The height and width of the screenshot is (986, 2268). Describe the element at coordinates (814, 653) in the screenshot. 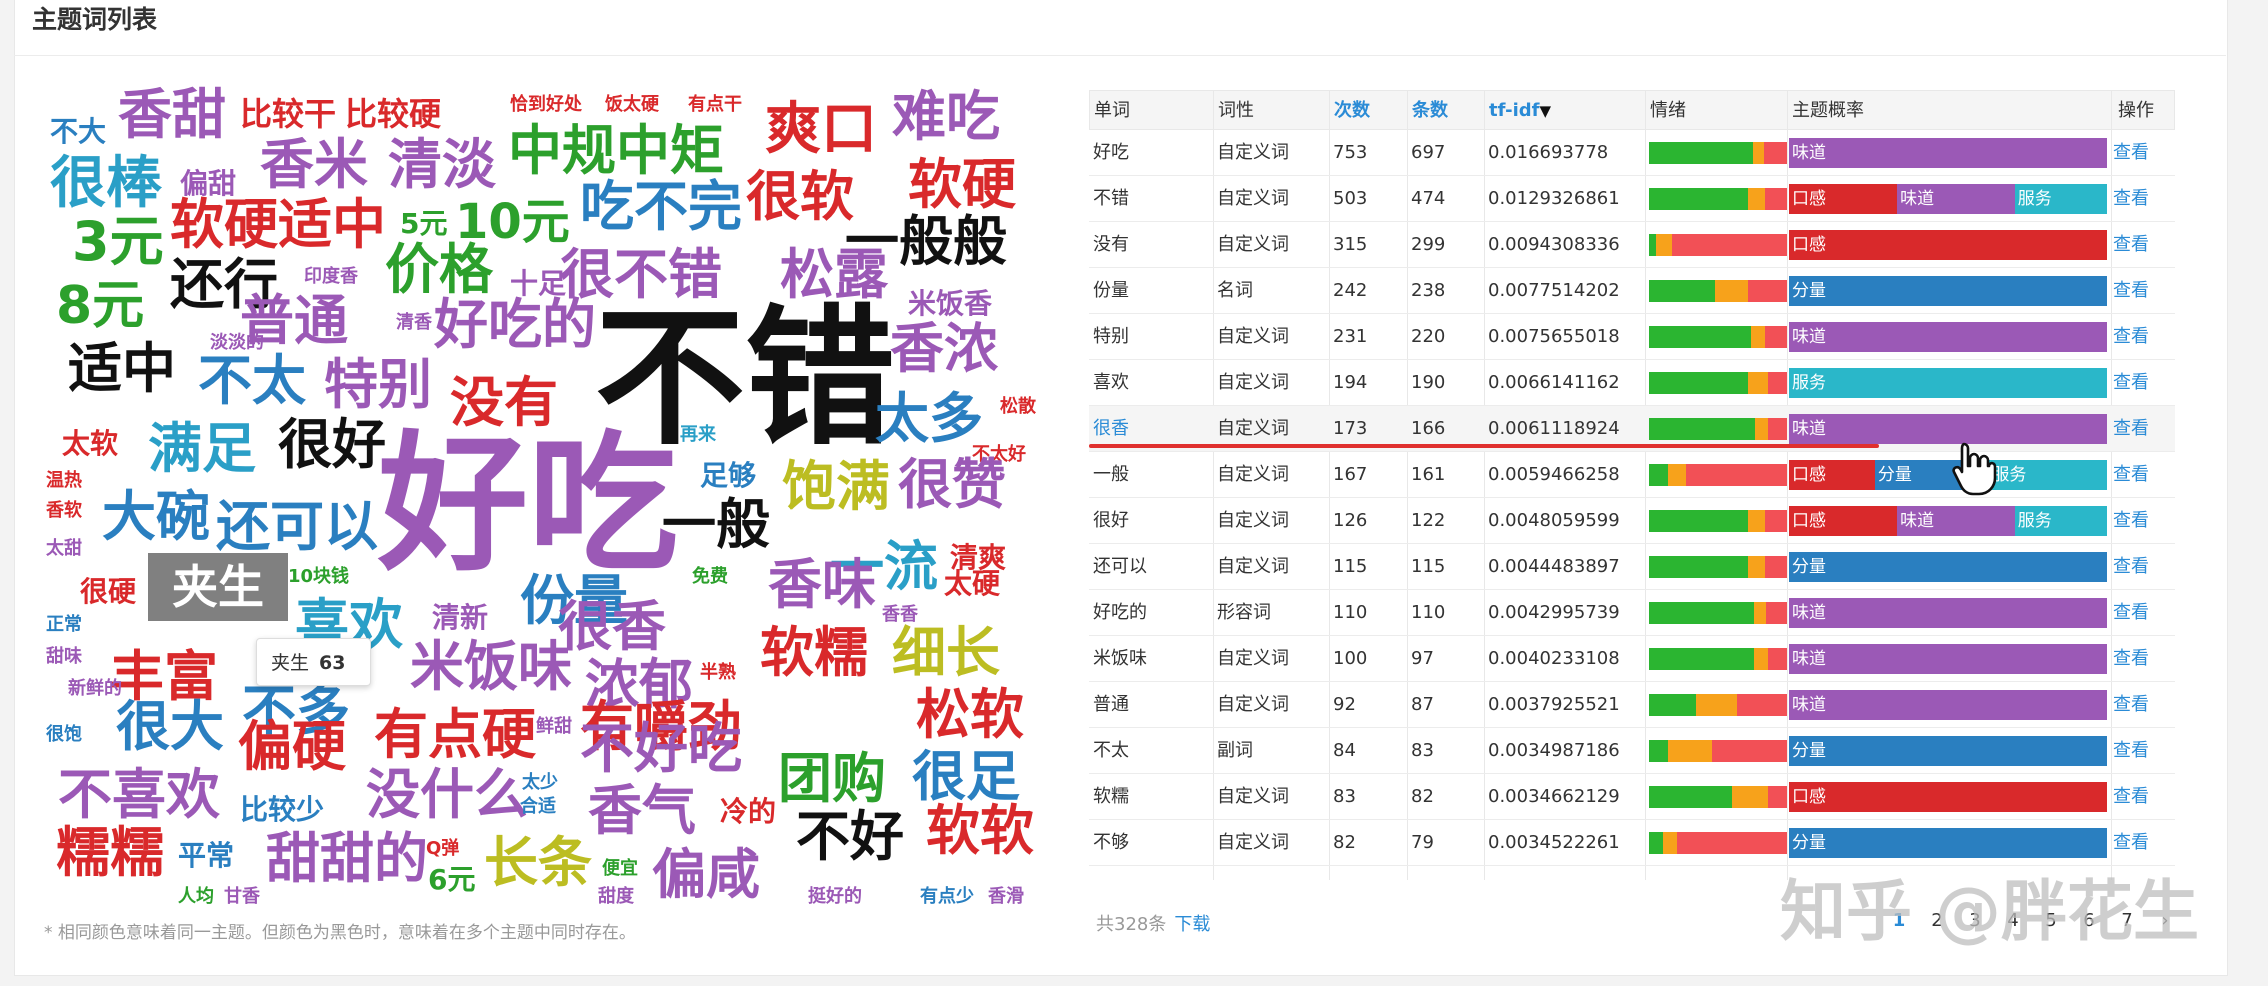

I see `cloud-word: 软糯` at that location.